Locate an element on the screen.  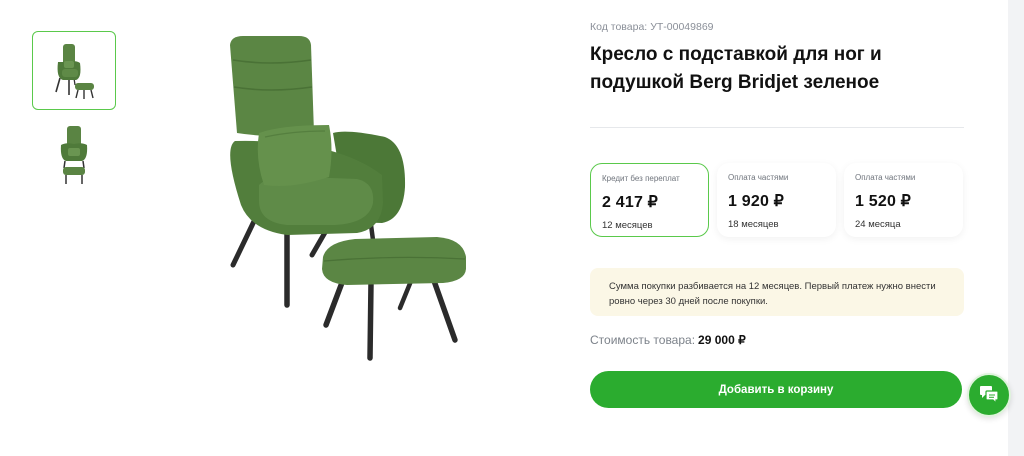
thumbnail-chair-ottoman-selected is located at coordinates (74, 70).